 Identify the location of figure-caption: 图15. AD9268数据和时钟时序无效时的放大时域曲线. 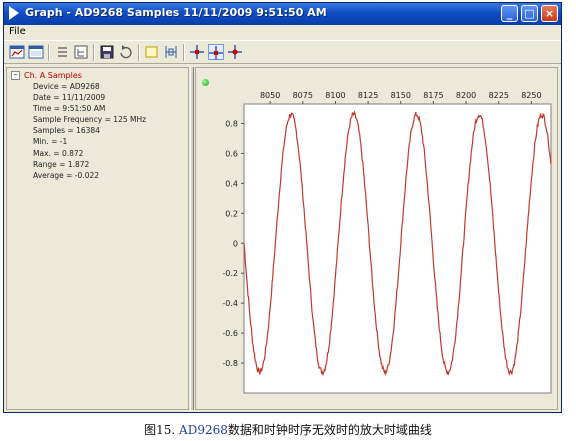
(288, 429).